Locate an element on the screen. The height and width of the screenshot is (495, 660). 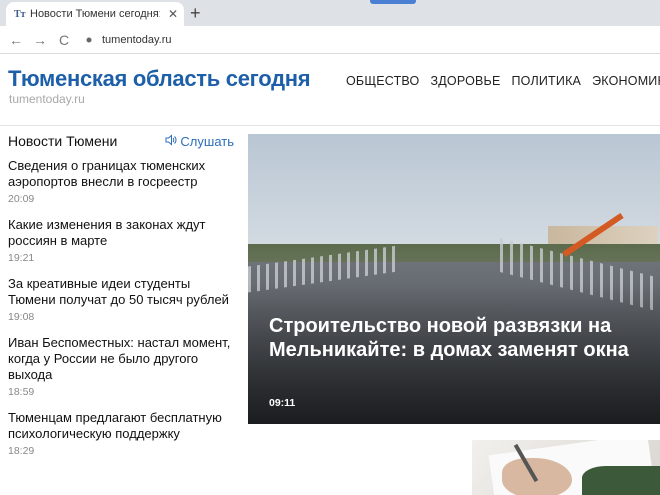
listen-button: Слушать is located at coordinates (199, 141).